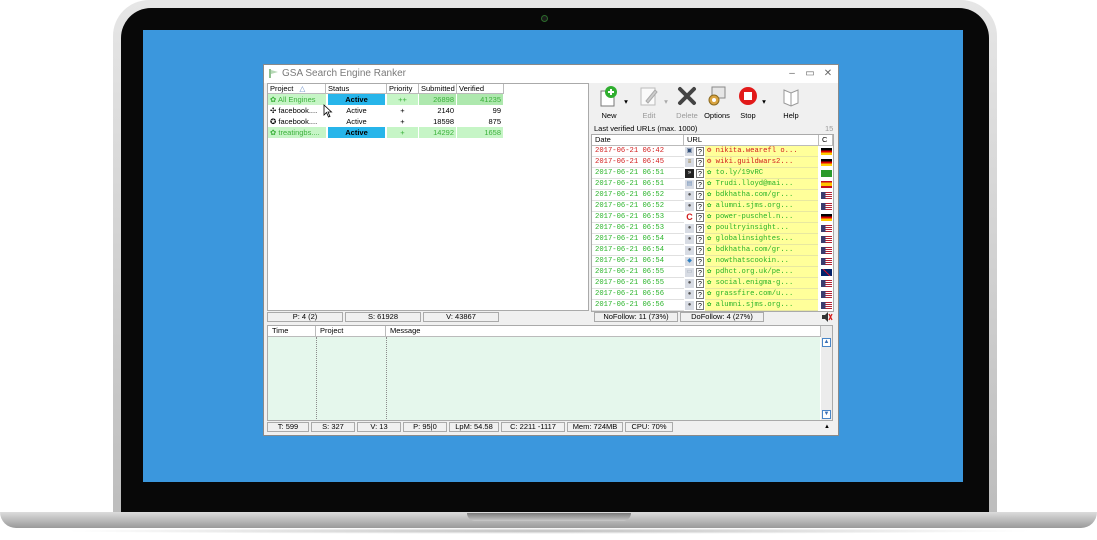 The image size is (1097, 540). Describe the element at coordinates (638, 305) in the screenshot. I see `url-date: 2017-06-21 06:56` at that location.